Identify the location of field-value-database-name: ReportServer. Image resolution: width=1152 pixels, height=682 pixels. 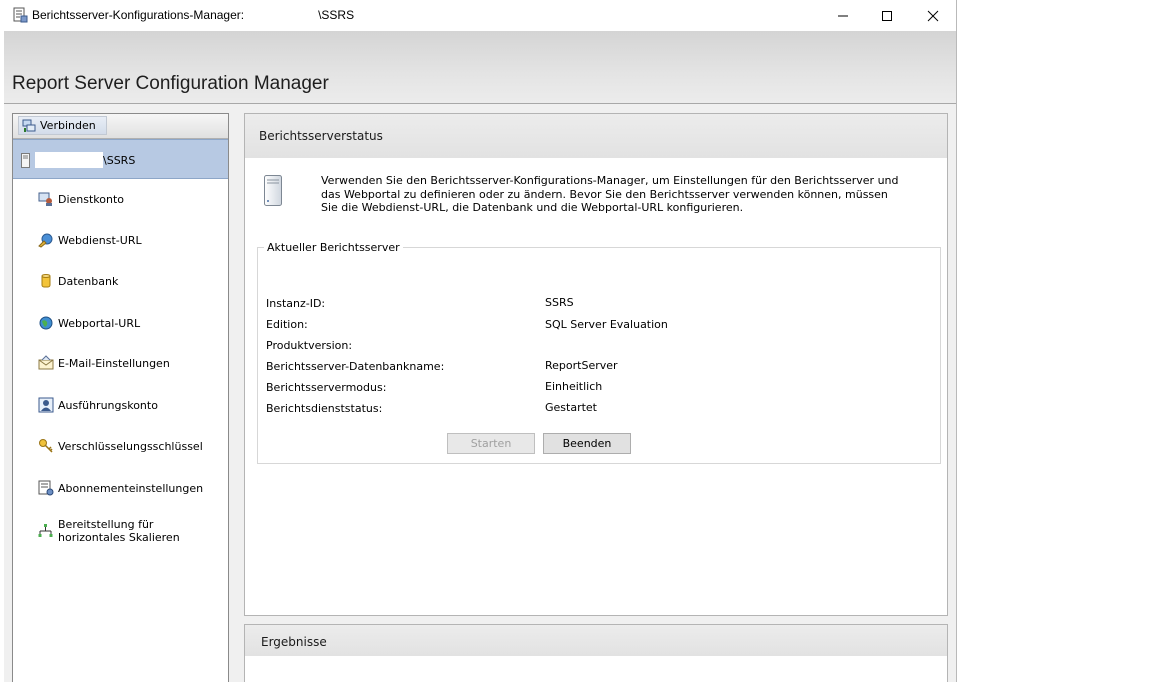
(581, 365).